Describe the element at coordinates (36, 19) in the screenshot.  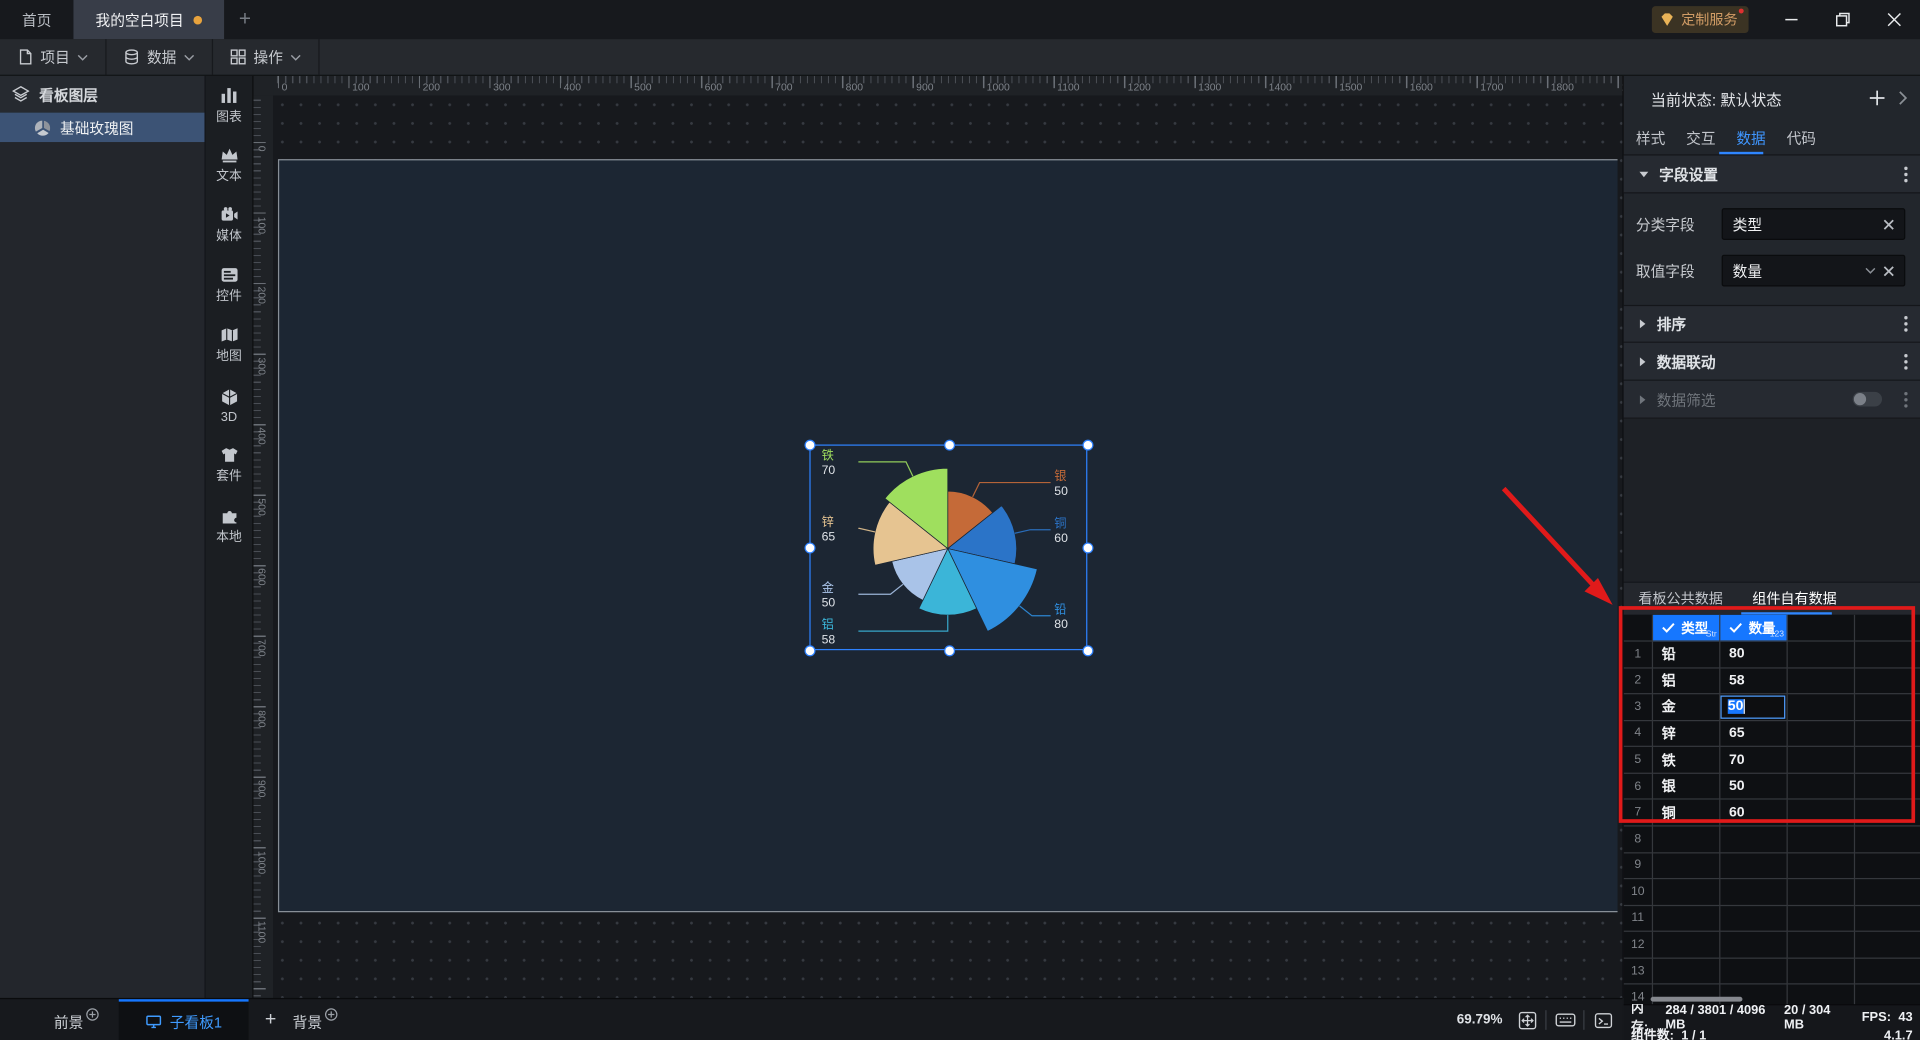
I see `tab-home: 首页` at that location.